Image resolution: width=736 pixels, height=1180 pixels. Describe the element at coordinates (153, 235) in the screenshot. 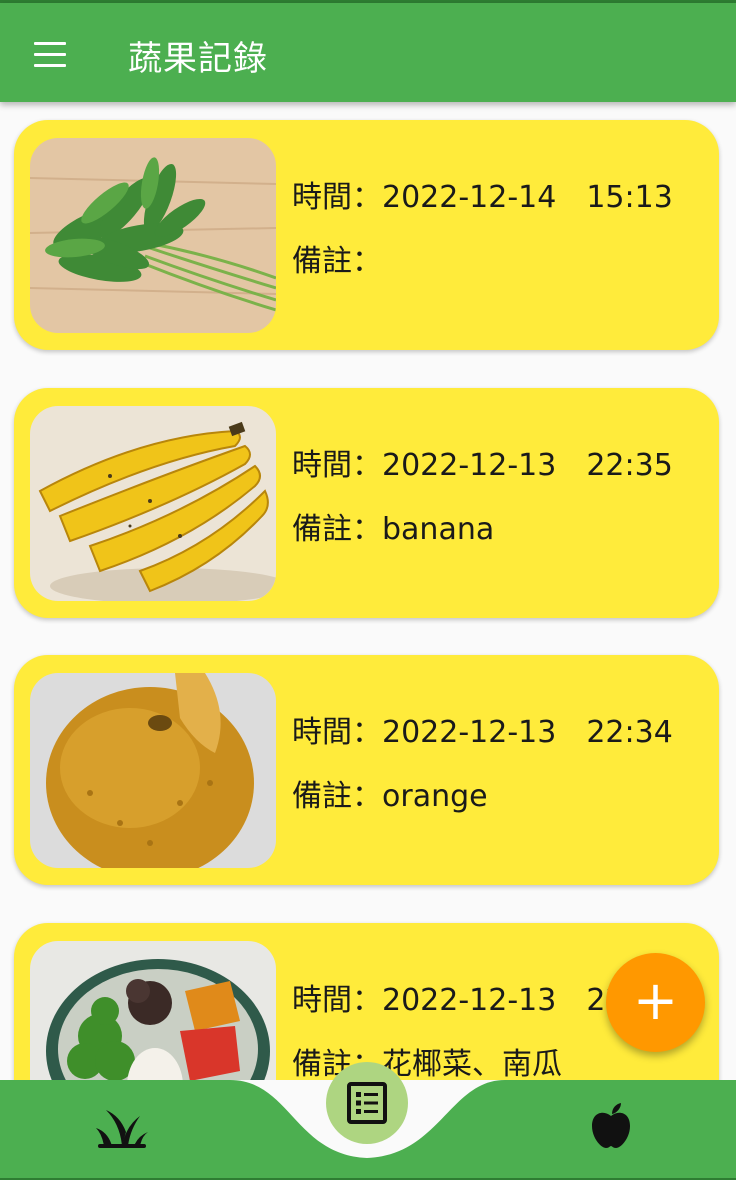

I see `water-spinach-image` at that location.